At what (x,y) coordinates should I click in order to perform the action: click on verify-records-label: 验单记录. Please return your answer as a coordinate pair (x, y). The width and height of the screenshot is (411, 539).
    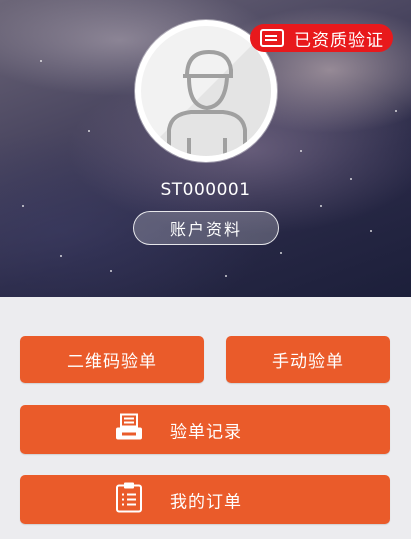
    Looking at the image, I should click on (206, 432).